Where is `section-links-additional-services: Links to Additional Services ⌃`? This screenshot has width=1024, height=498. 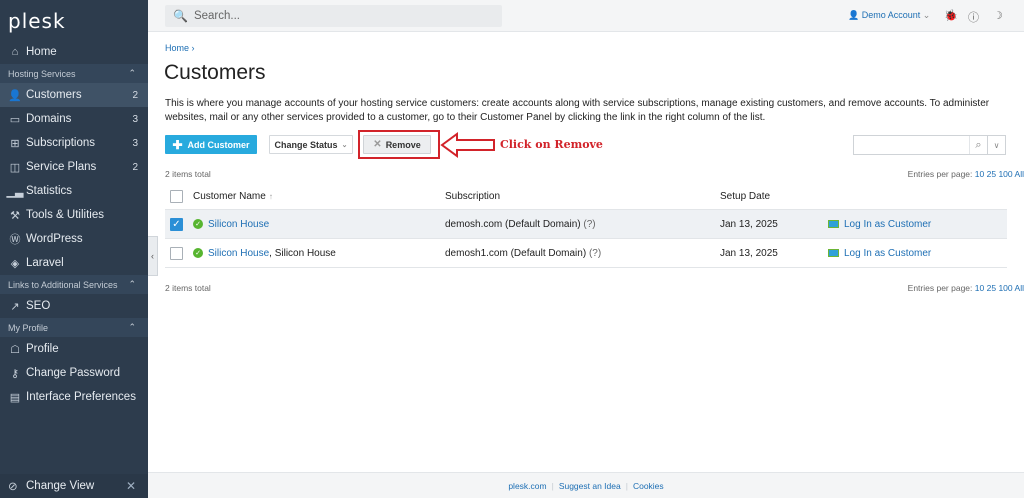 section-links-additional-services: Links to Additional Services ⌃ is located at coordinates (74, 284).